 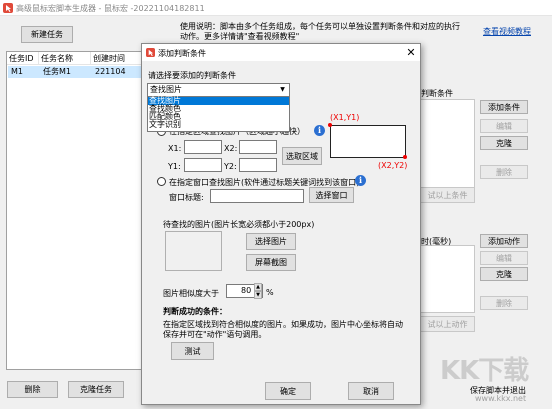 What do you see at coordinates (192, 75) in the screenshot?
I see `condition-type-prompt: 请选择要添加的判断条件` at bounding box center [192, 75].